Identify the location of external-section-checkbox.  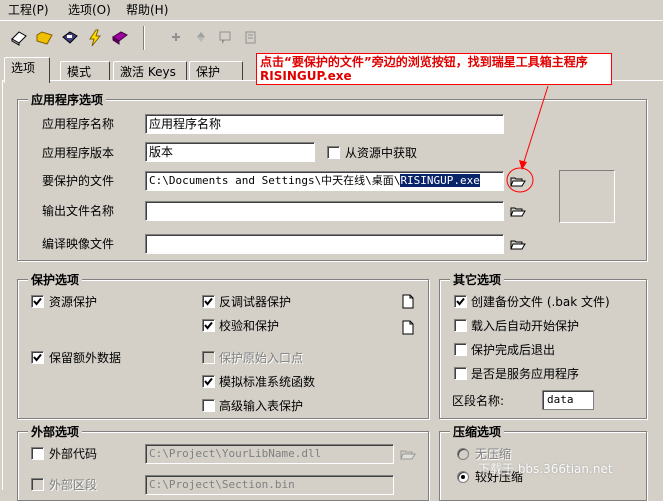
(37, 484).